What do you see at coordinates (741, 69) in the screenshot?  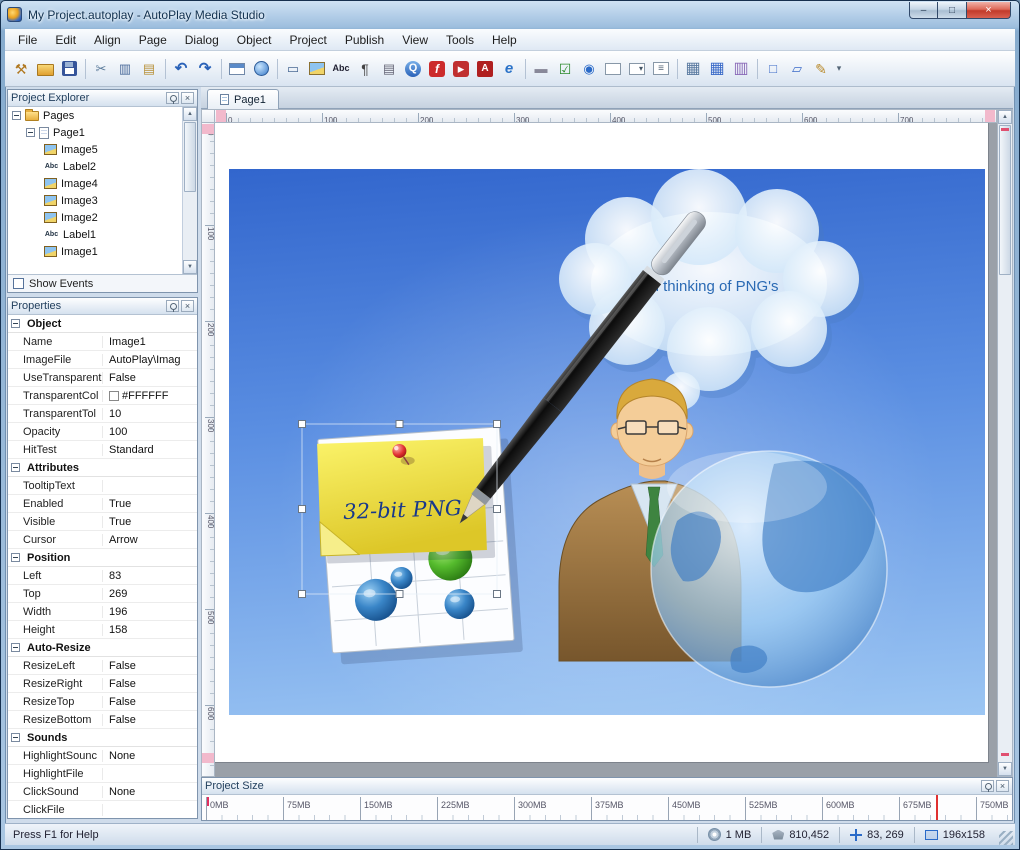 I see `datagrid-object-icon: ▥` at bounding box center [741, 69].